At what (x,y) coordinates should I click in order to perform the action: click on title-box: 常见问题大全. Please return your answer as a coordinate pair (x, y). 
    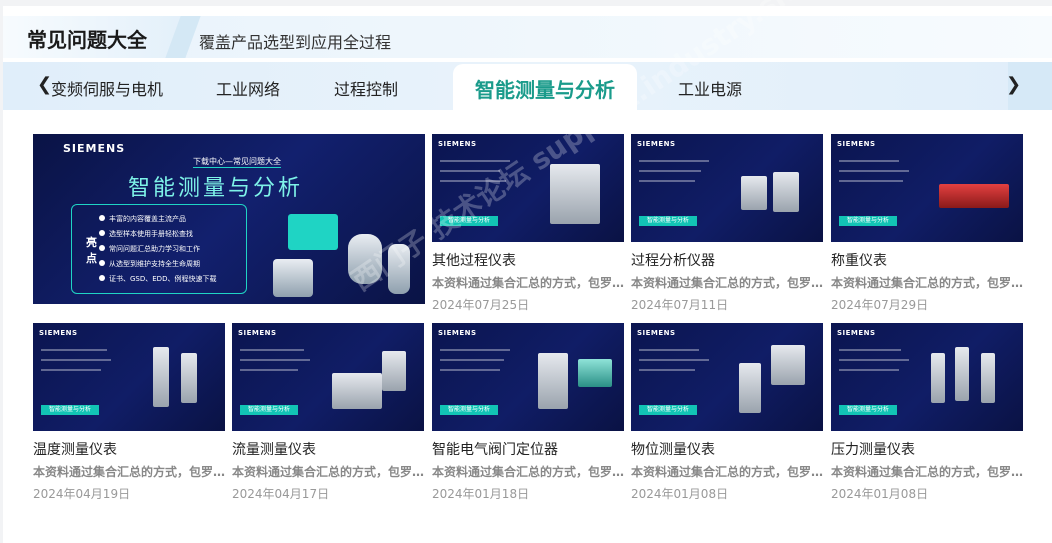
    Looking at the image, I should click on (93, 37).